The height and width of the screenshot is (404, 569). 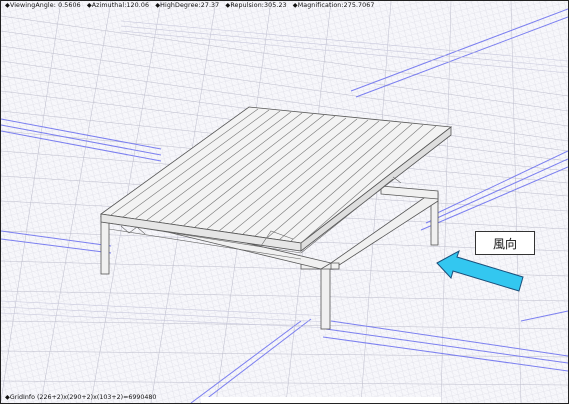 I want to click on repulsion-readout: ◆Repulsion:305.23, so click(x=256, y=5).